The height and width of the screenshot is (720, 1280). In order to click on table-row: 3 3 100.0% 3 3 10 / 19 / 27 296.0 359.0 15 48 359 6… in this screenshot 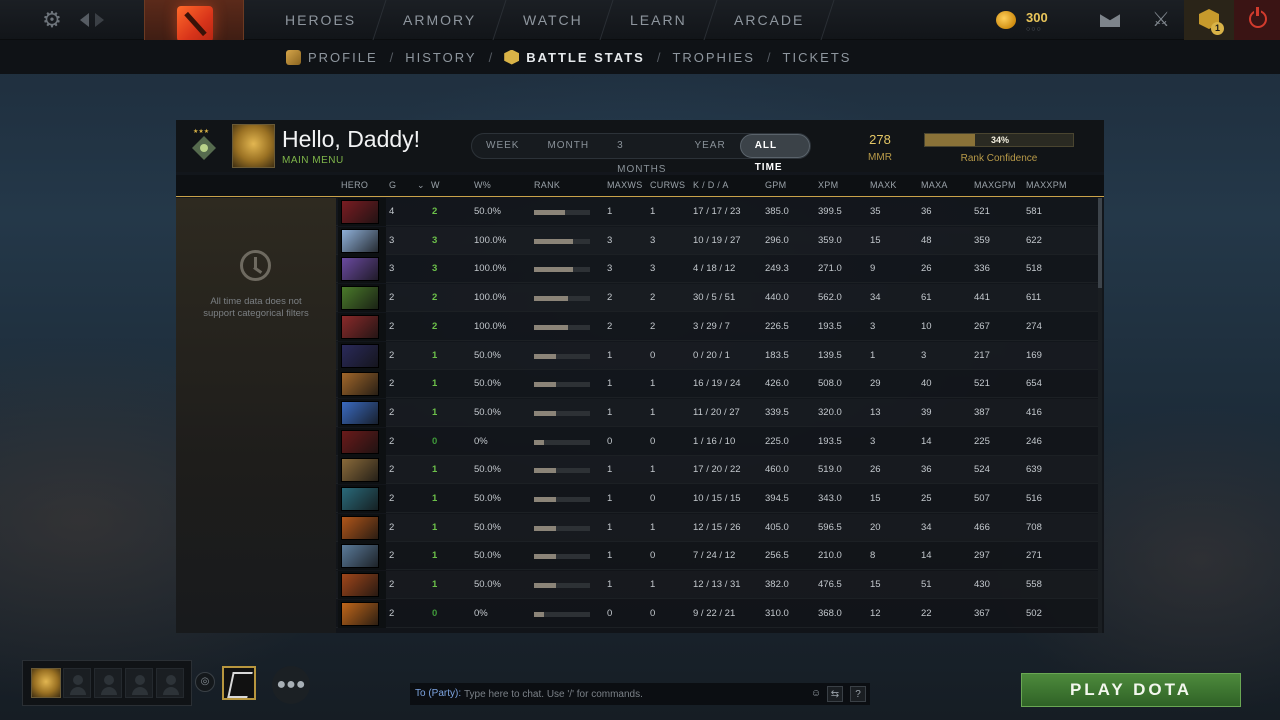, I will do `click(717, 240)`.